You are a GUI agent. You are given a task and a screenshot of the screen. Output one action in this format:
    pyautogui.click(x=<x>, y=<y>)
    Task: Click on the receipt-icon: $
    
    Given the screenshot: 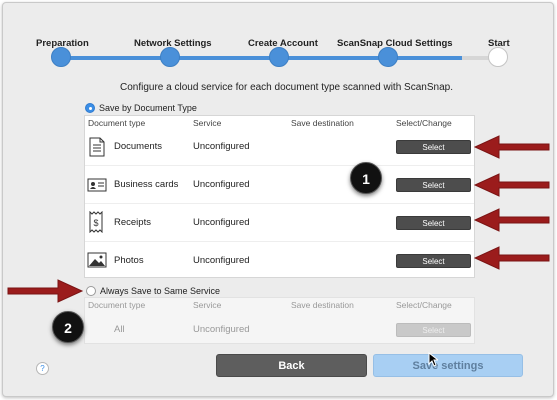 What is the action you would take?
    pyautogui.click(x=96, y=222)
    